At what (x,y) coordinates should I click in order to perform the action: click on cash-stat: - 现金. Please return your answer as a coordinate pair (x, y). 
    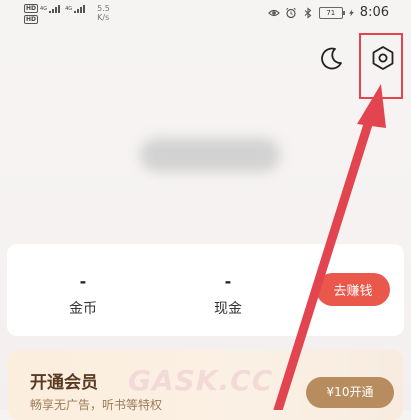
    Looking at the image, I should click on (228, 295).